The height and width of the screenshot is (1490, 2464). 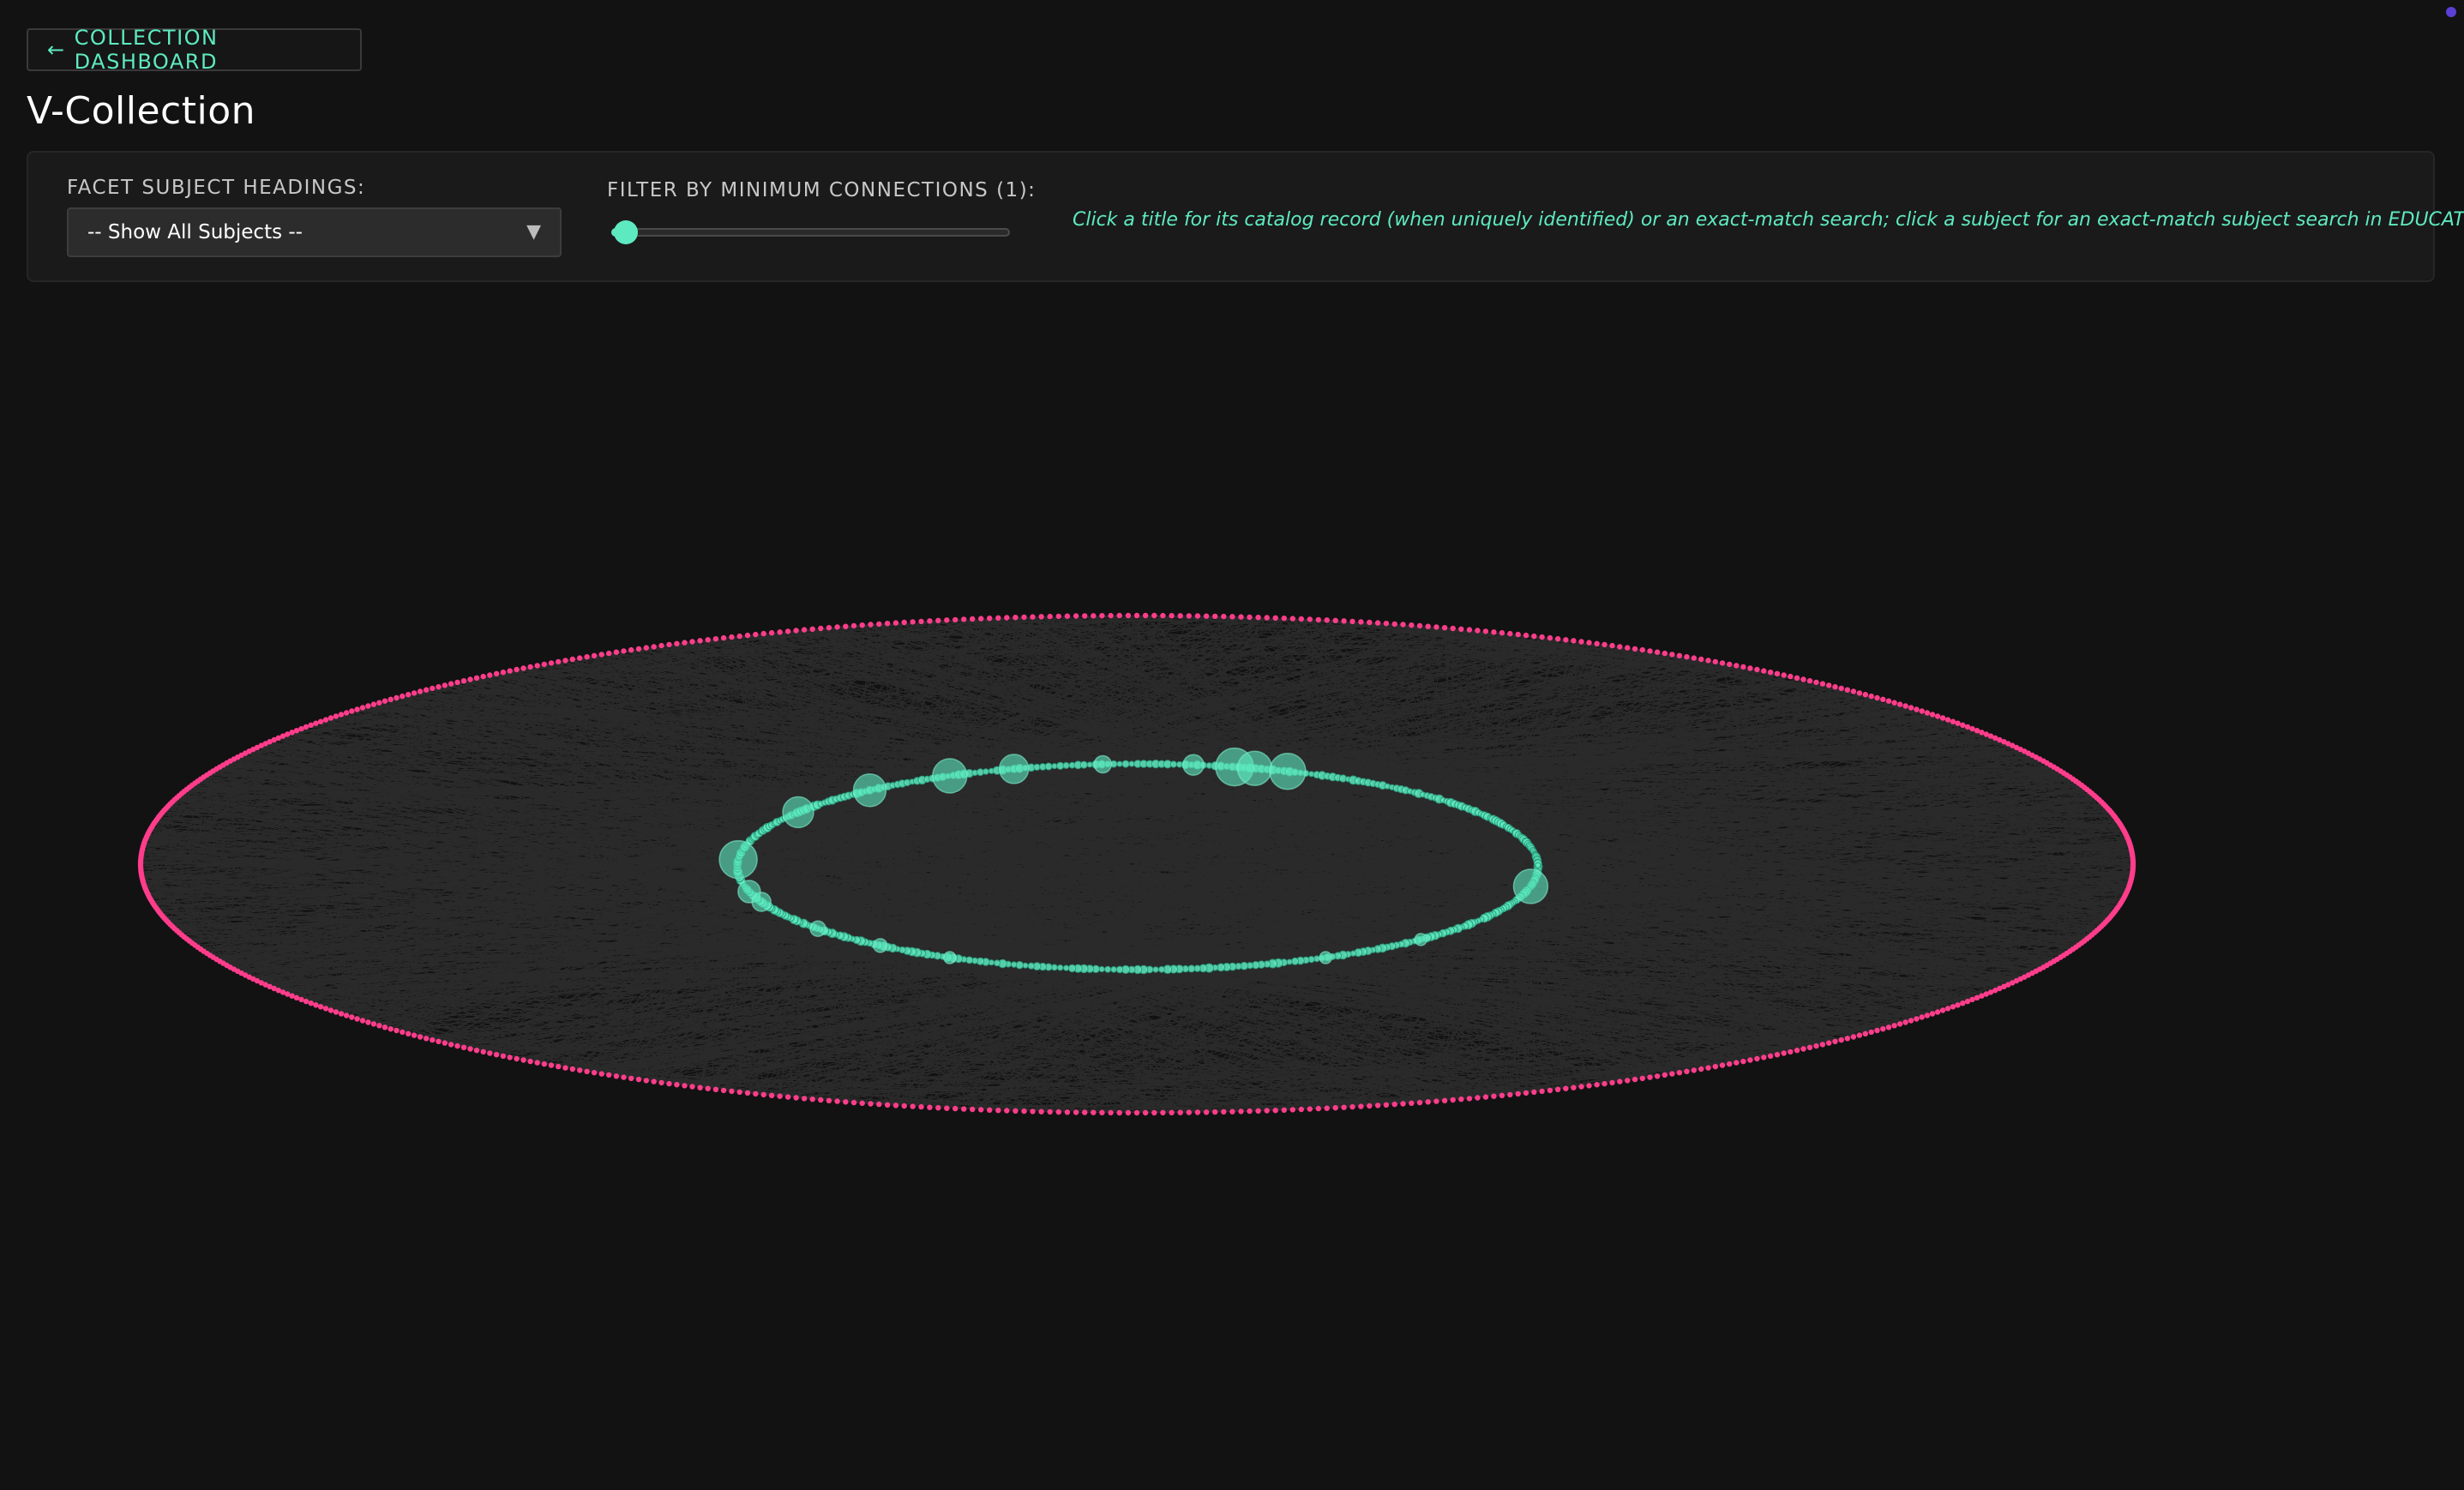 I want to click on slider-thumb, so click(x=626, y=232).